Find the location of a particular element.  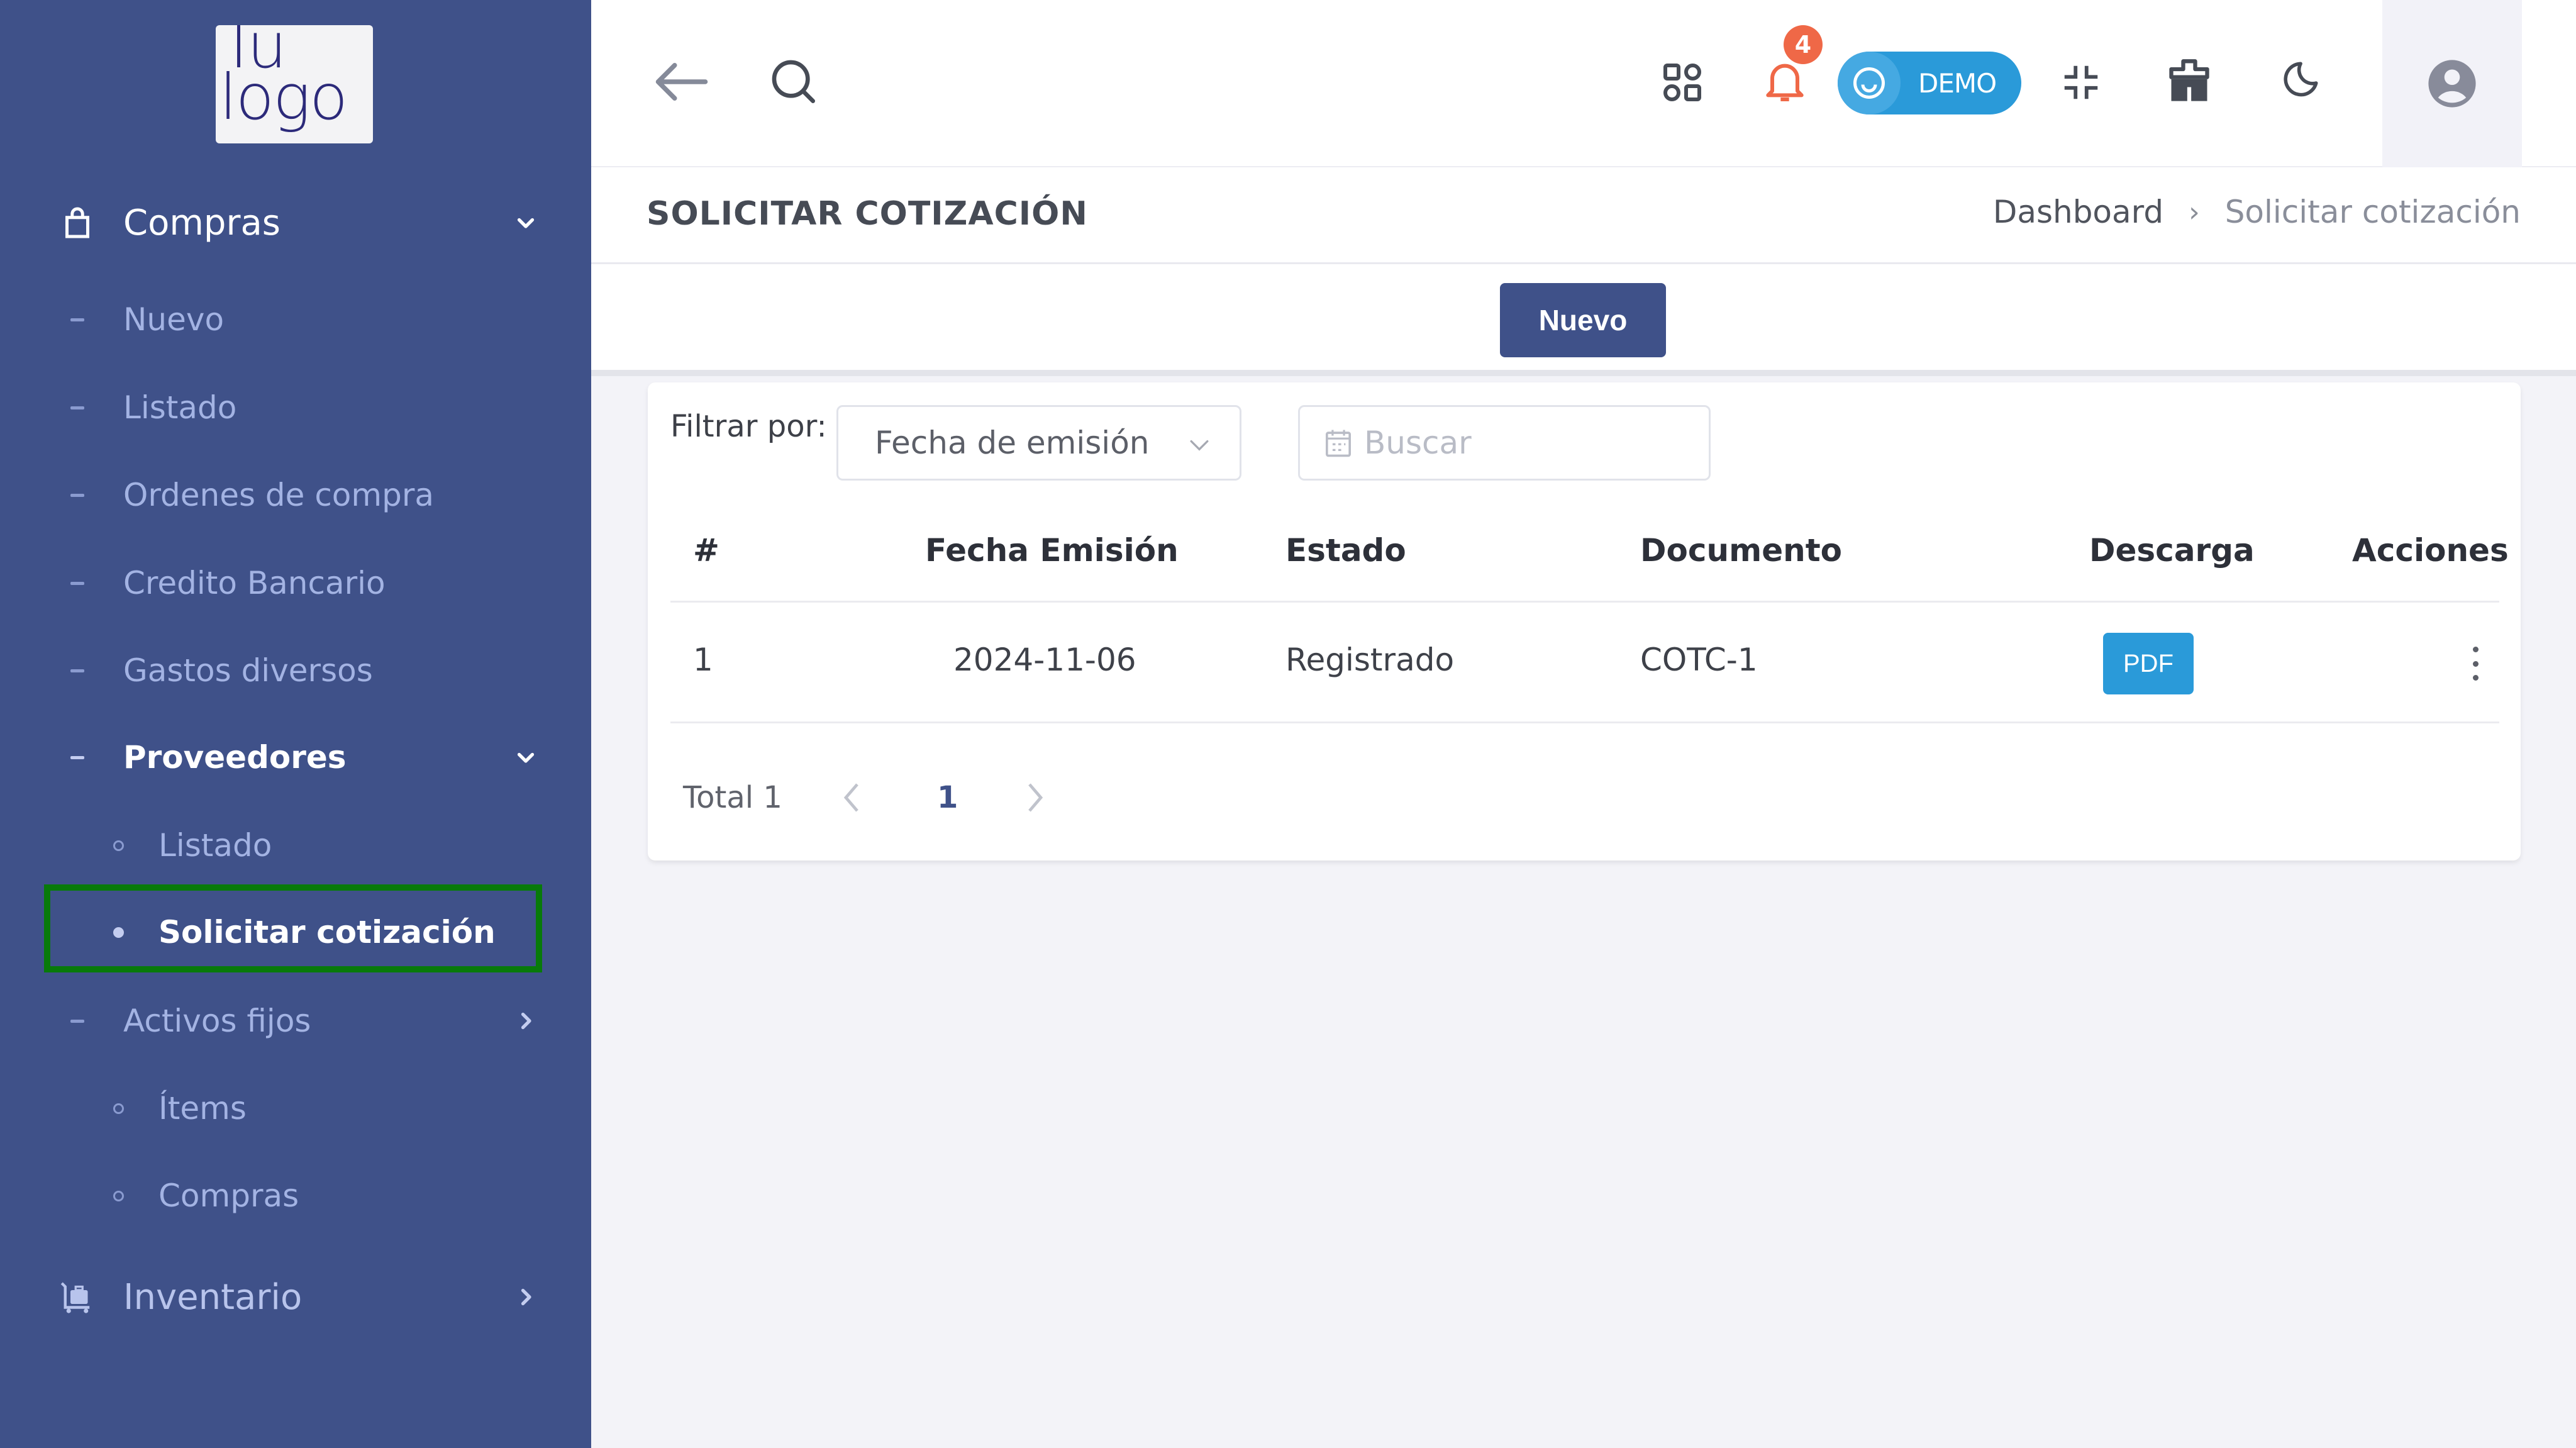

sidebar-subitem-solicitar-cotizacion: Solicitar cotización is located at coordinates (295, 932).